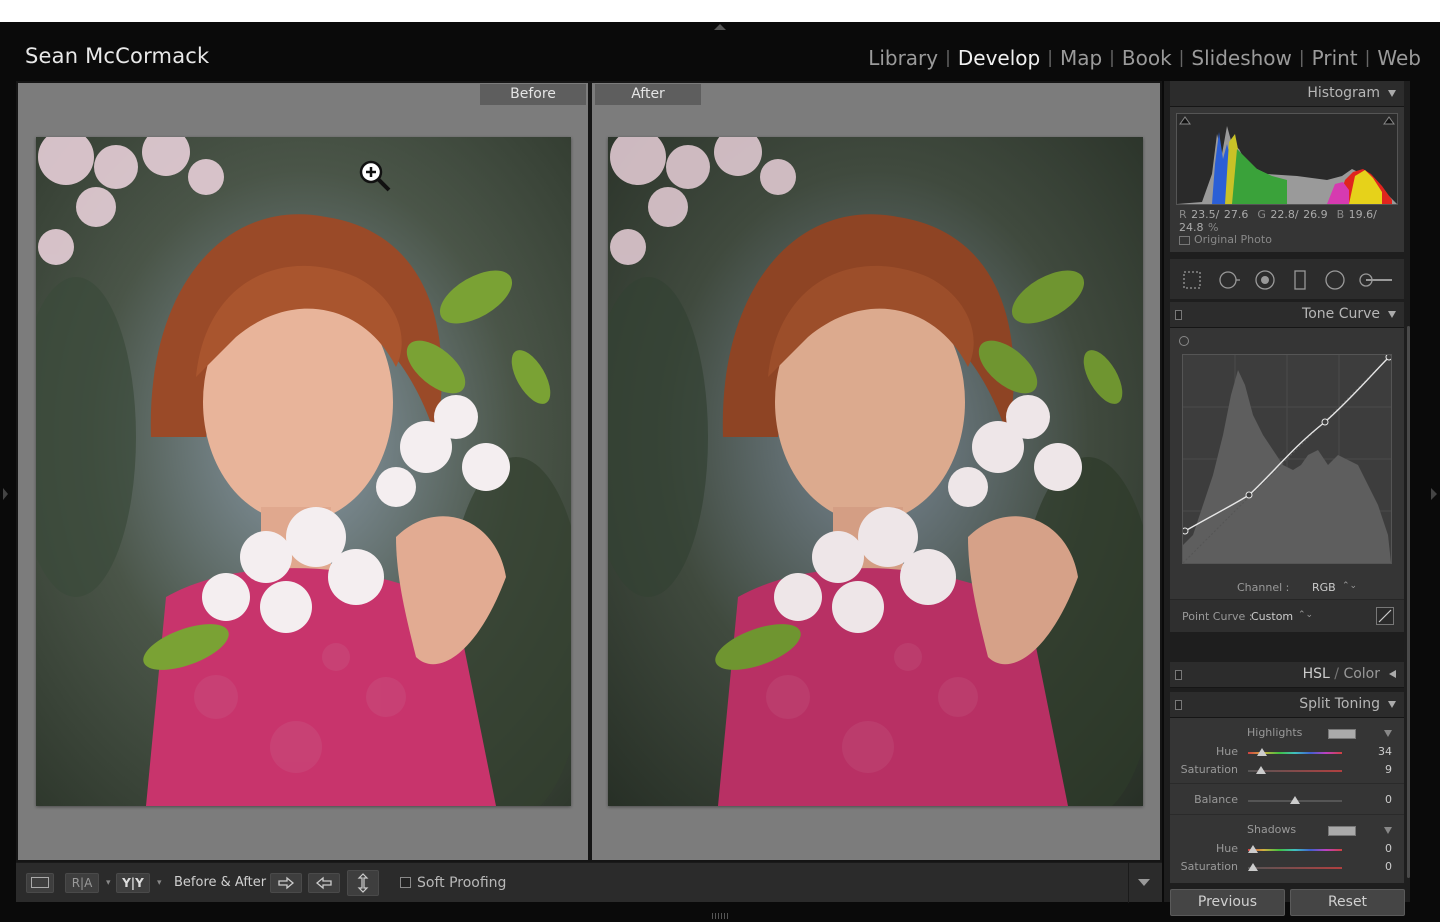  What do you see at coordinates (720, 27) in the screenshot?
I see `top-panel-toggle-icon` at bounding box center [720, 27].